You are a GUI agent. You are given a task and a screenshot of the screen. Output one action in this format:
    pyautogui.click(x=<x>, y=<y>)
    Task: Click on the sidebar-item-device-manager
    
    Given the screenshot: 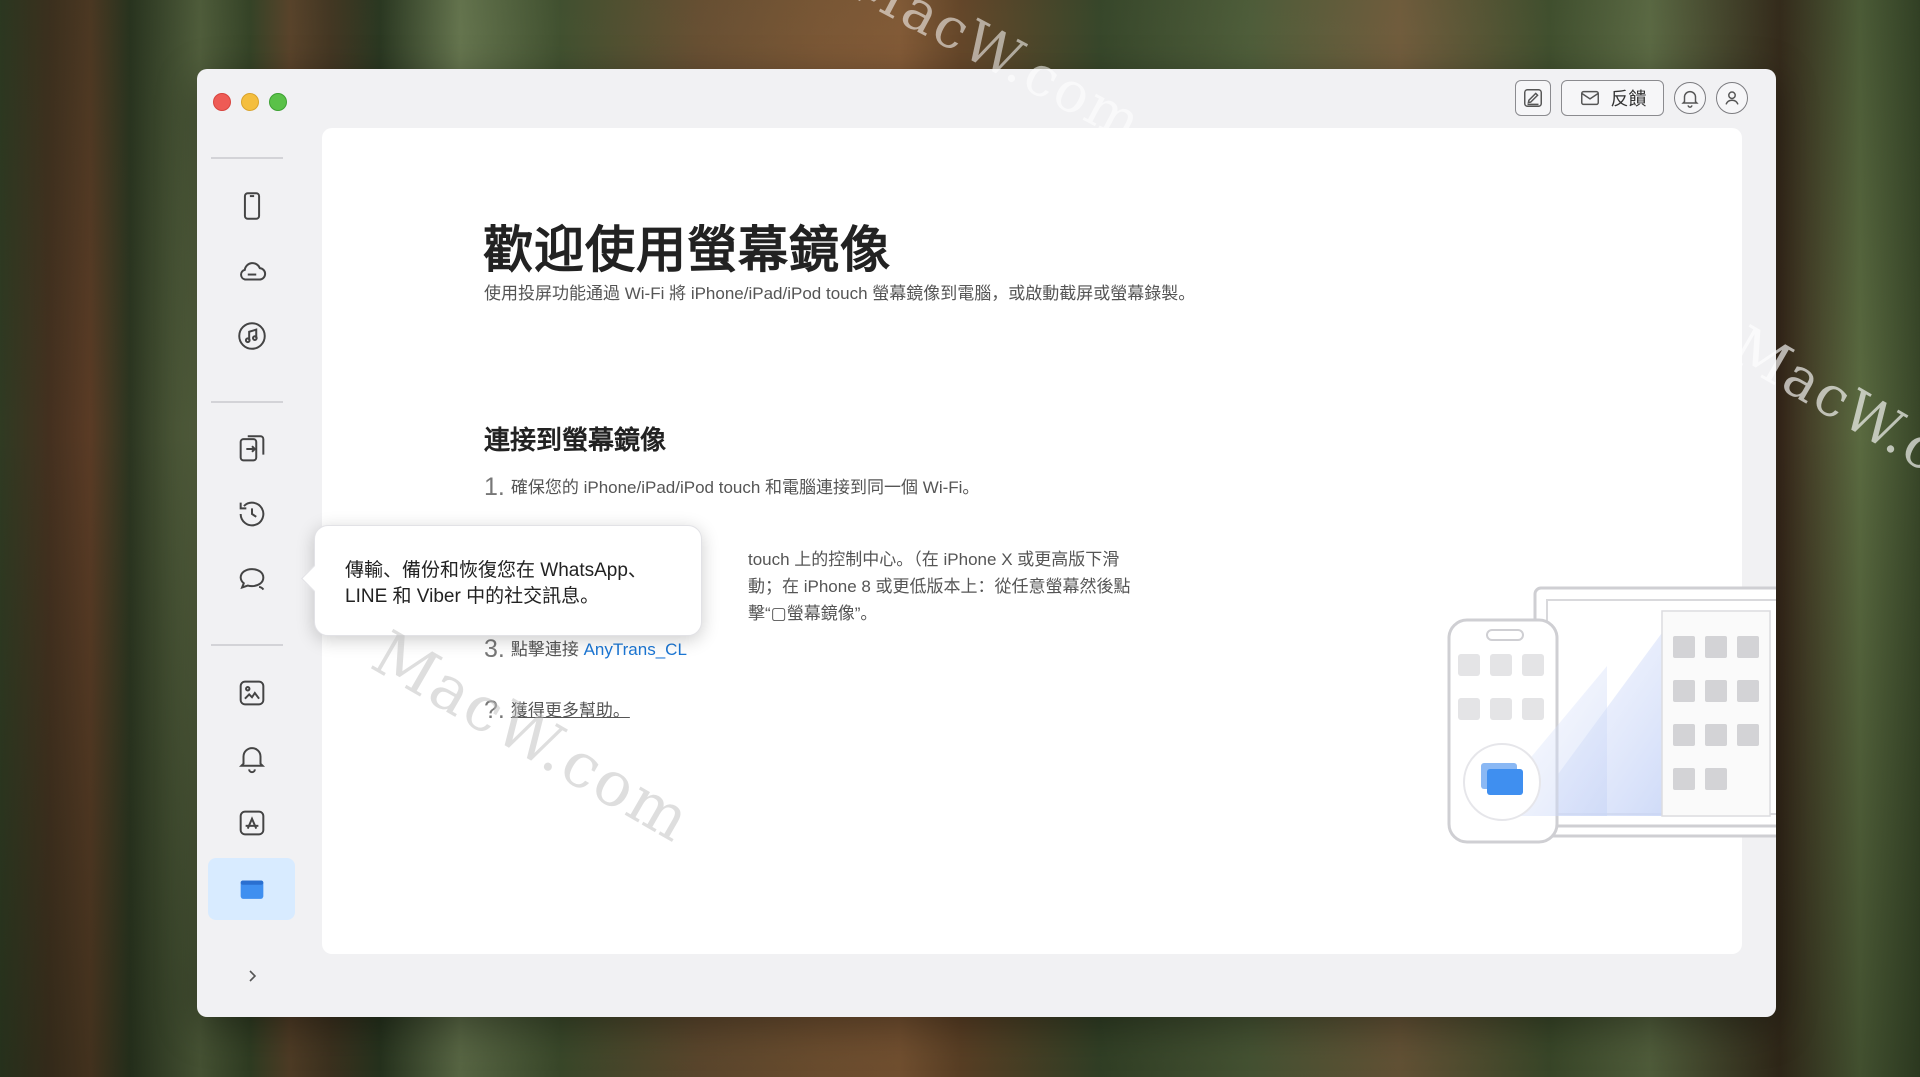 What is the action you would take?
    pyautogui.click(x=251, y=206)
    